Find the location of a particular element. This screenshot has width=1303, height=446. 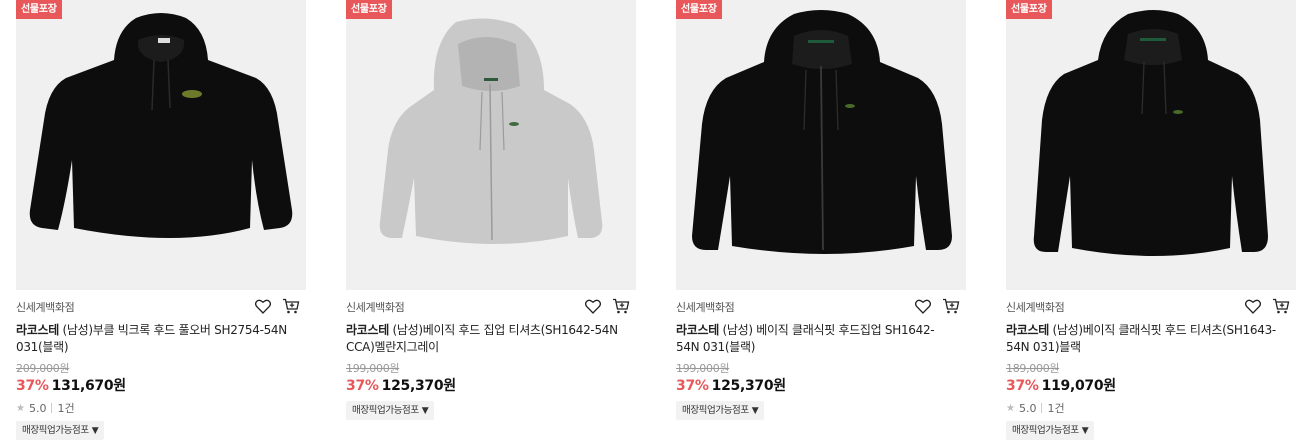

sale-price: 119,070원 is located at coordinates (1079, 386).